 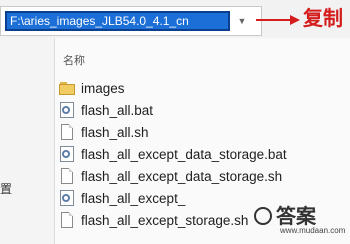 I want to click on file-row: flash_all.sh, so click(x=204, y=132).